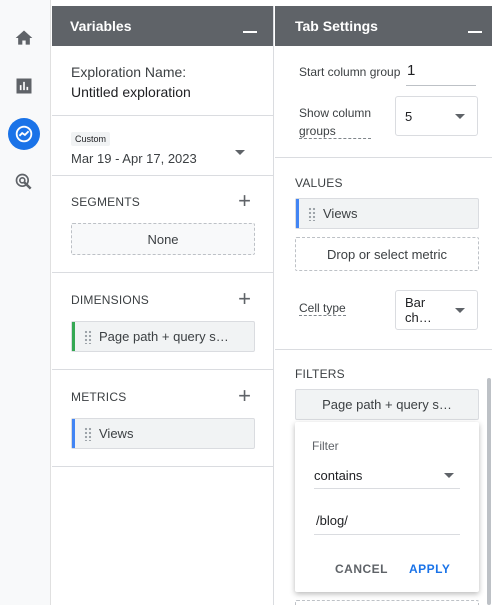  I want to click on filter-operator-select: contains, so click(387, 476).